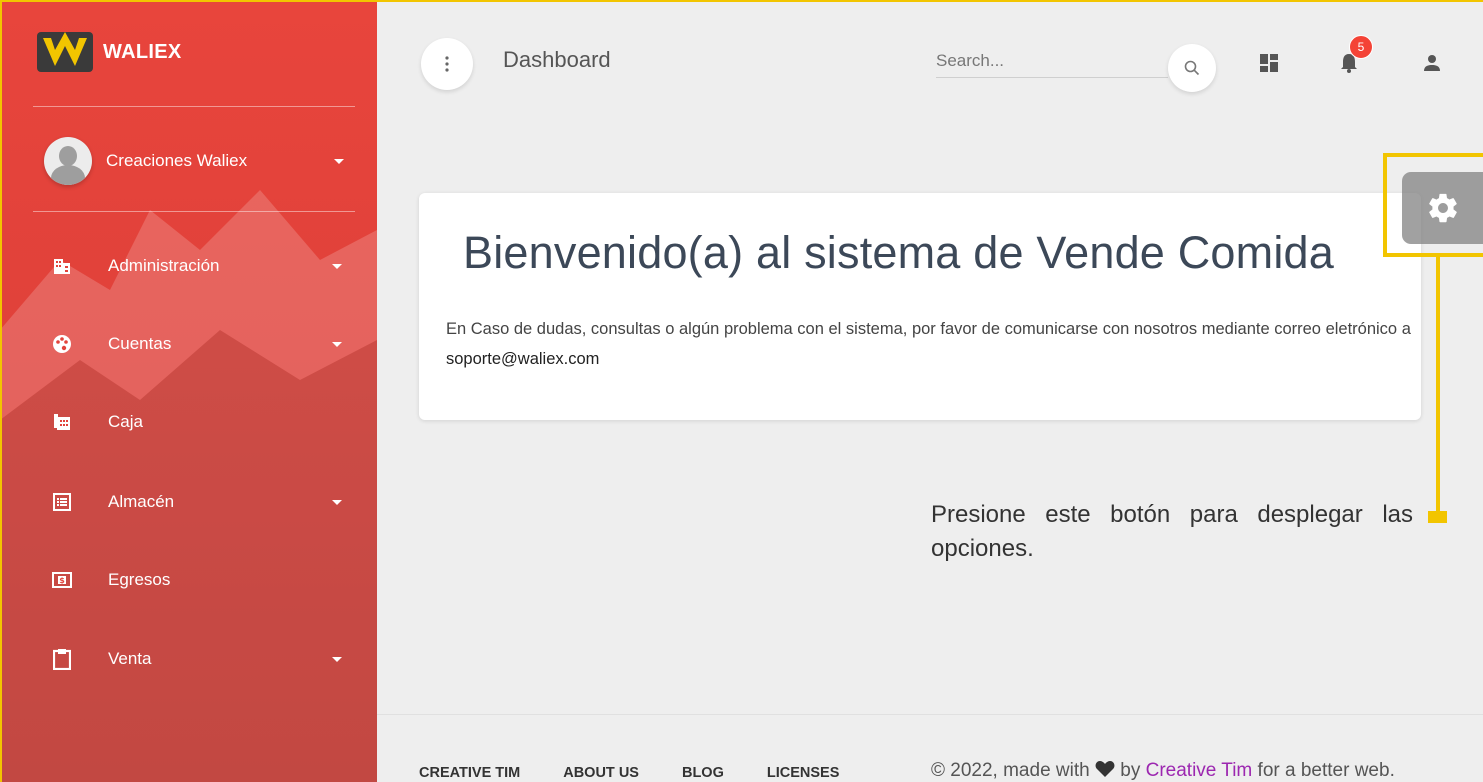 Image resolution: width=1483 pixels, height=782 pixels. Describe the element at coordinates (1438, 385) in the screenshot. I see `annotation-connector` at that location.